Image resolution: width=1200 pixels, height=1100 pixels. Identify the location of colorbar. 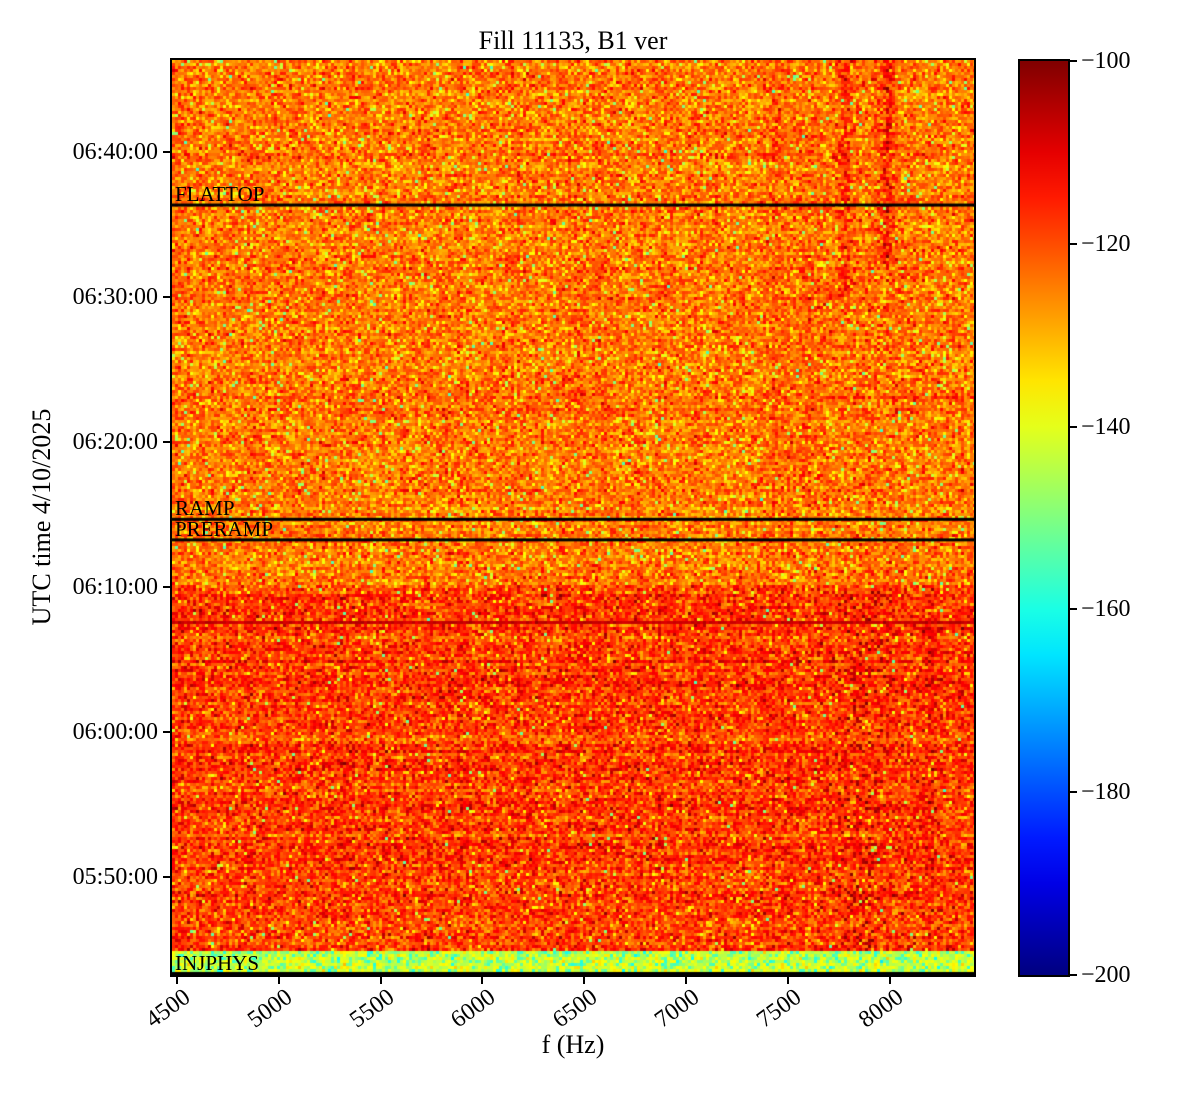
(1044, 518).